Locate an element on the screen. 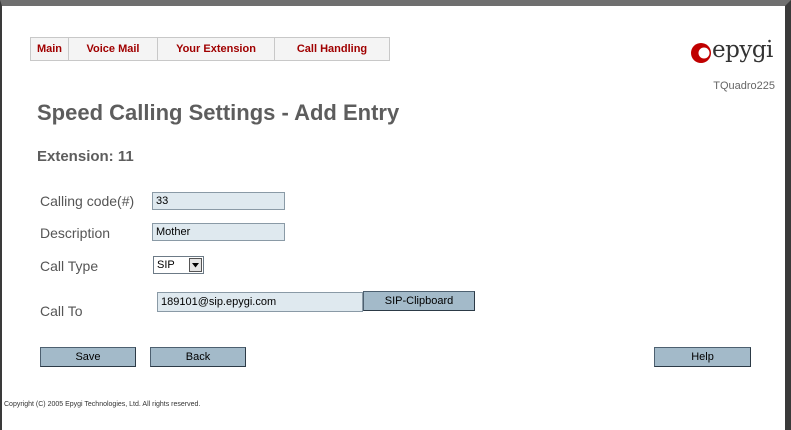  device-model: TQuadro225 is located at coordinates (744, 86).